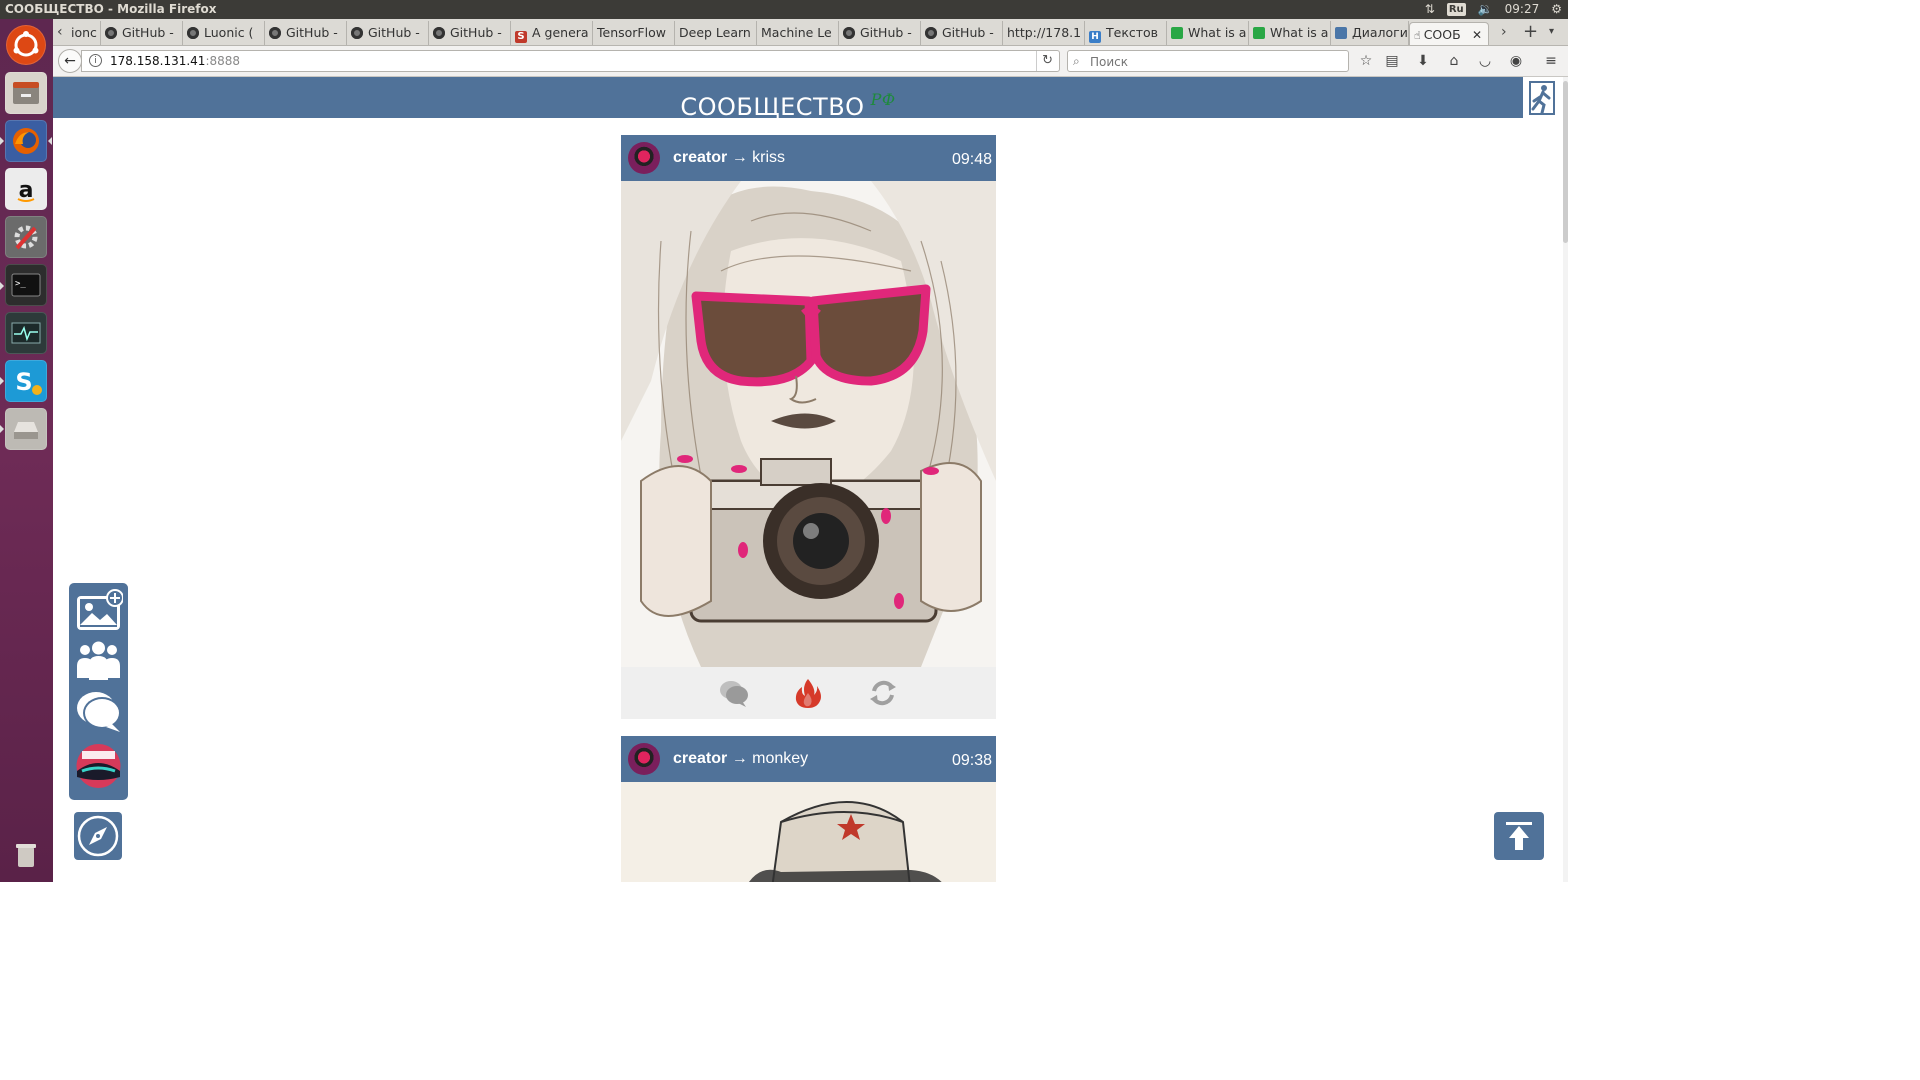 The width and height of the screenshot is (1920, 1080). I want to click on system-monitor-icon, so click(26, 333).